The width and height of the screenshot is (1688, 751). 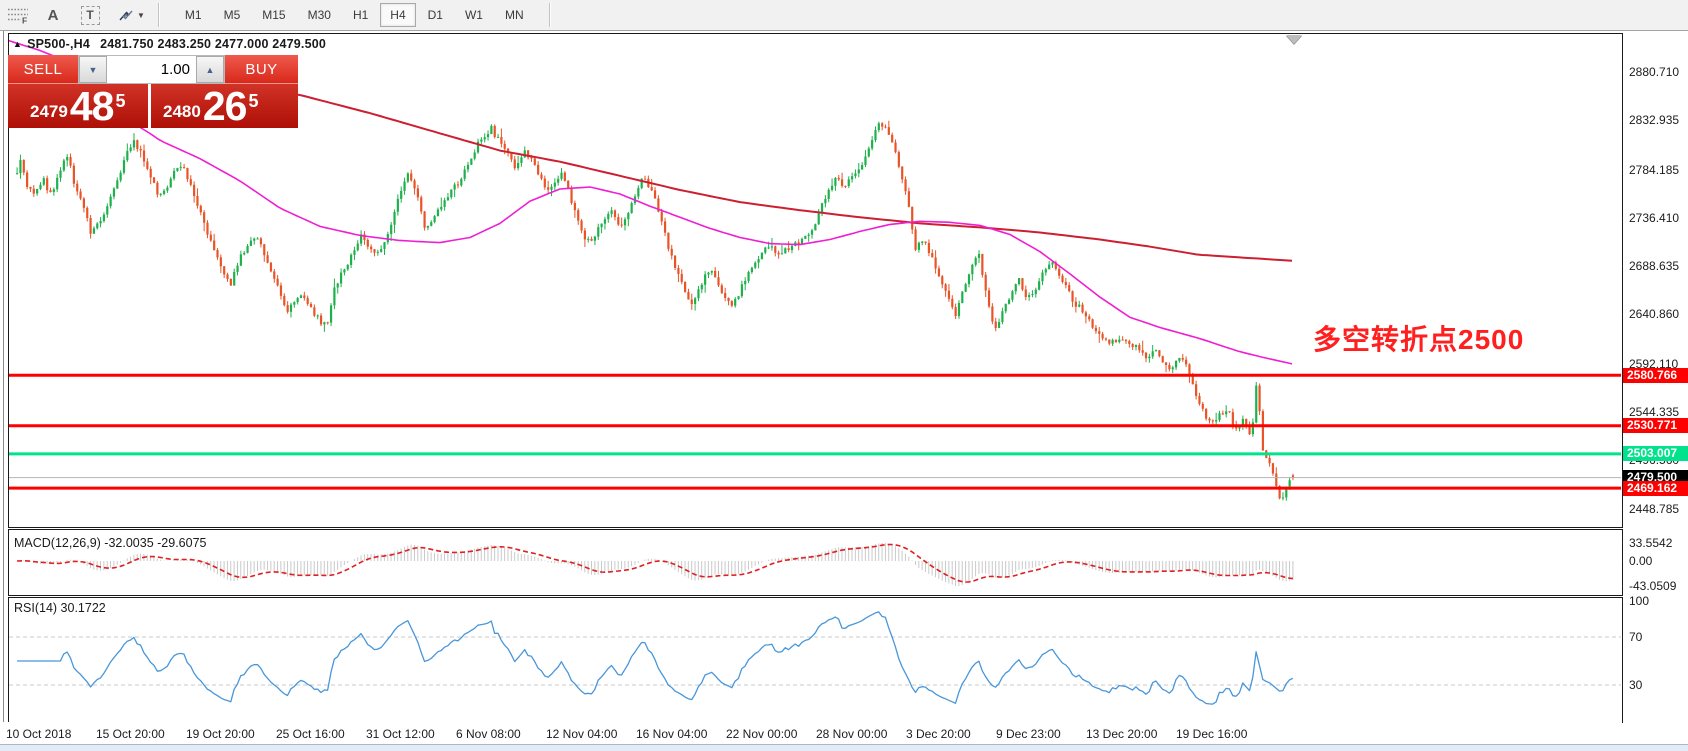 What do you see at coordinates (1654, 169) in the screenshot?
I see `price-axis-tick: 2784.185` at bounding box center [1654, 169].